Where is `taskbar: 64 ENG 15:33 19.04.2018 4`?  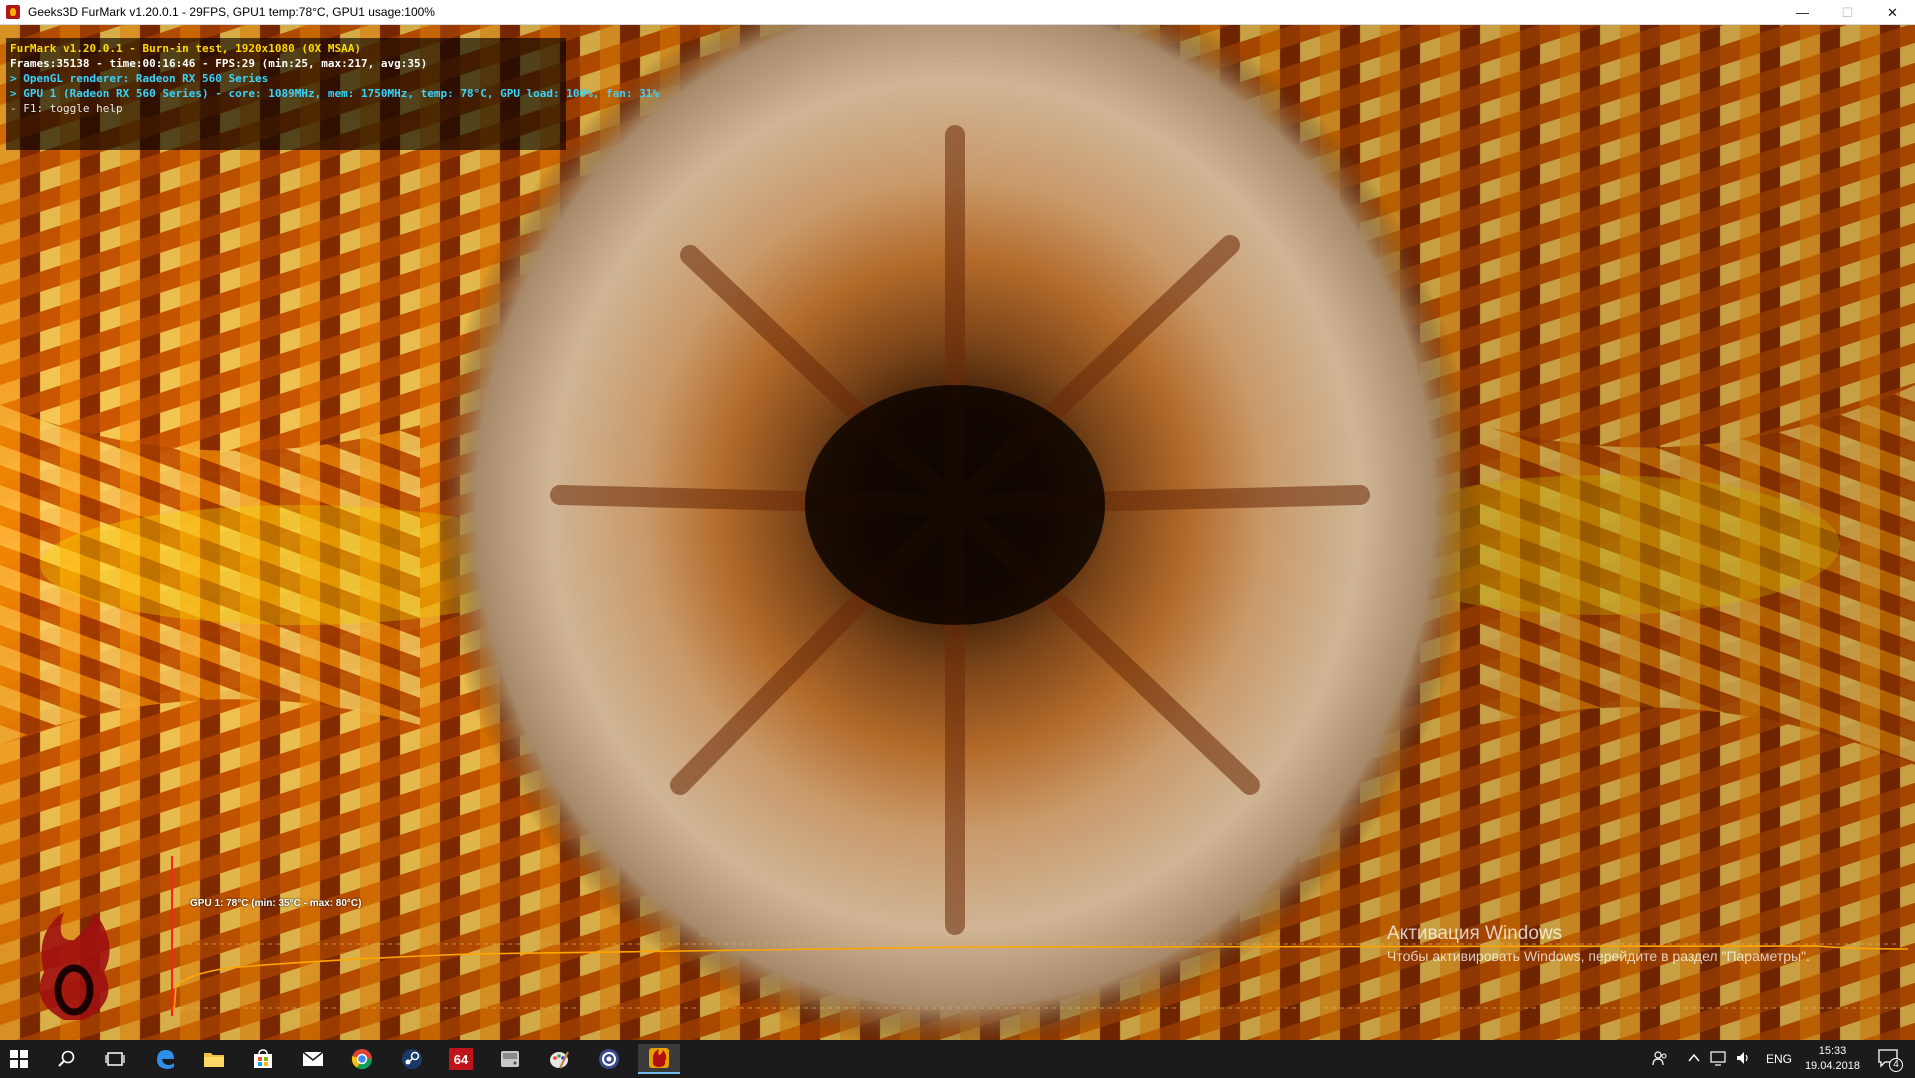 taskbar: 64 ENG 15:33 19.04.2018 4 is located at coordinates (957, 1059).